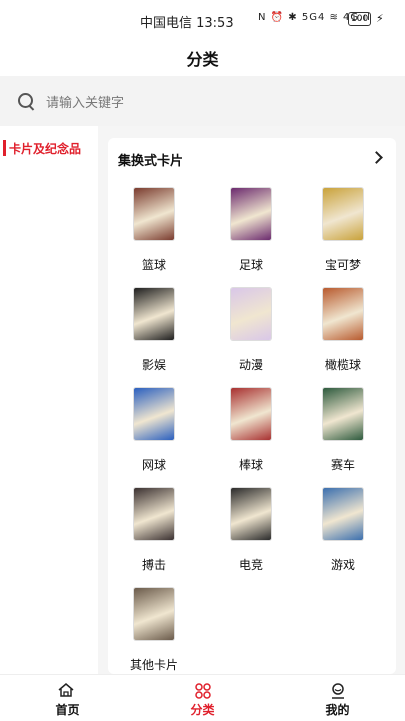 This screenshot has width=405, height=721. Describe the element at coordinates (4, 148) in the screenshot. I see `active-indicator` at that location.